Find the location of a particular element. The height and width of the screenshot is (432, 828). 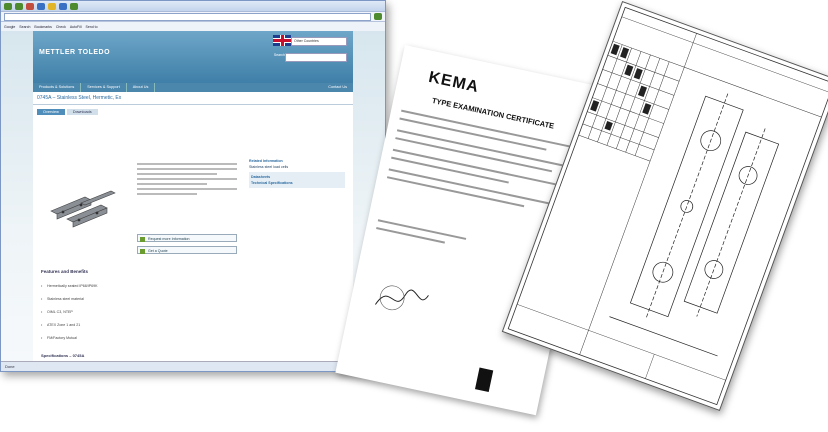

related-link: Stainless steel load cells is located at coordinates (297, 167).